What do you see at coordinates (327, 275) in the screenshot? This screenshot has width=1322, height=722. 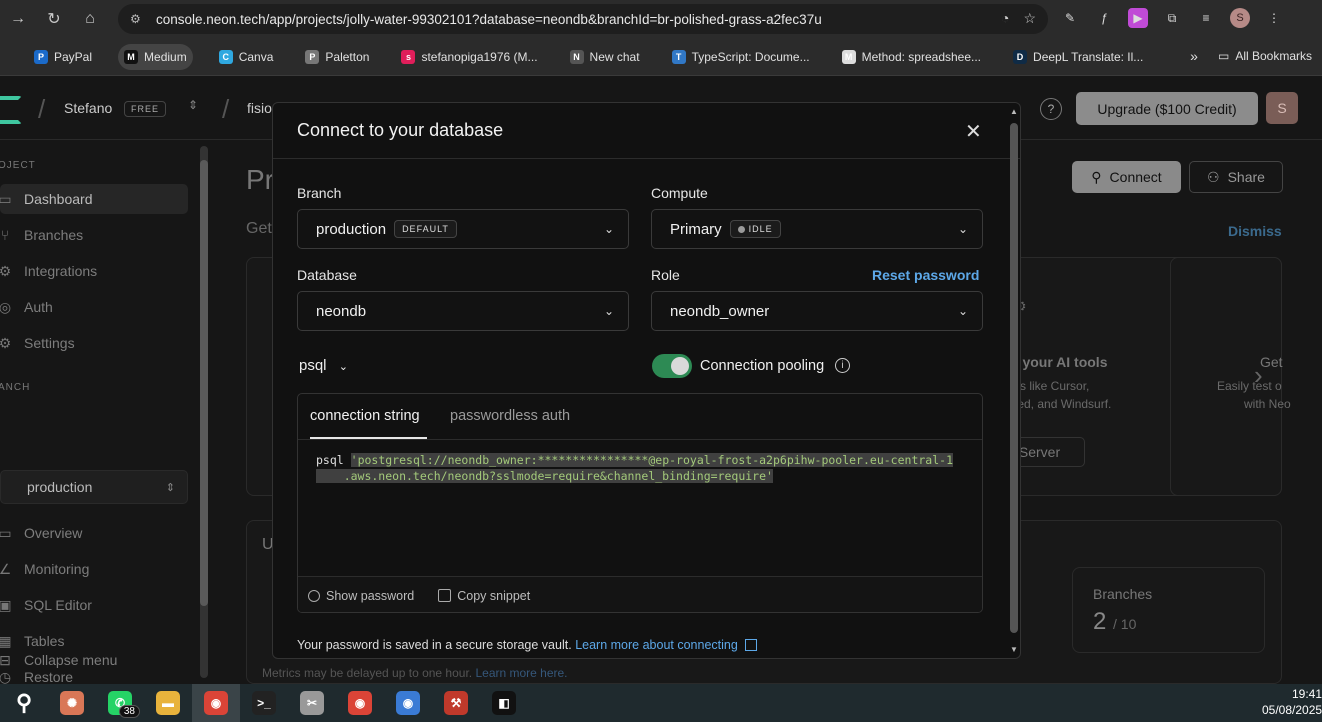 I see `database-label: Database` at bounding box center [327, 275].